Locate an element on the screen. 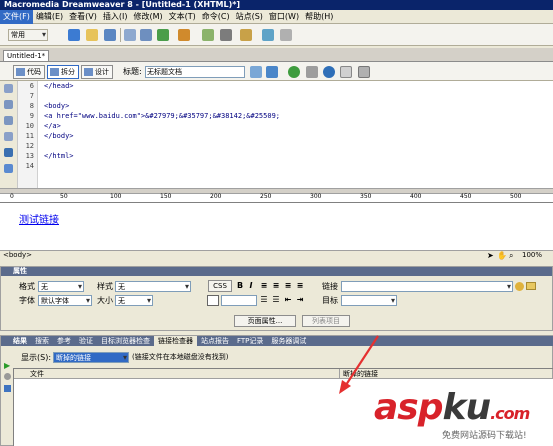 The image size is (553, 446). template-icon is located at coordinates (246, 35).